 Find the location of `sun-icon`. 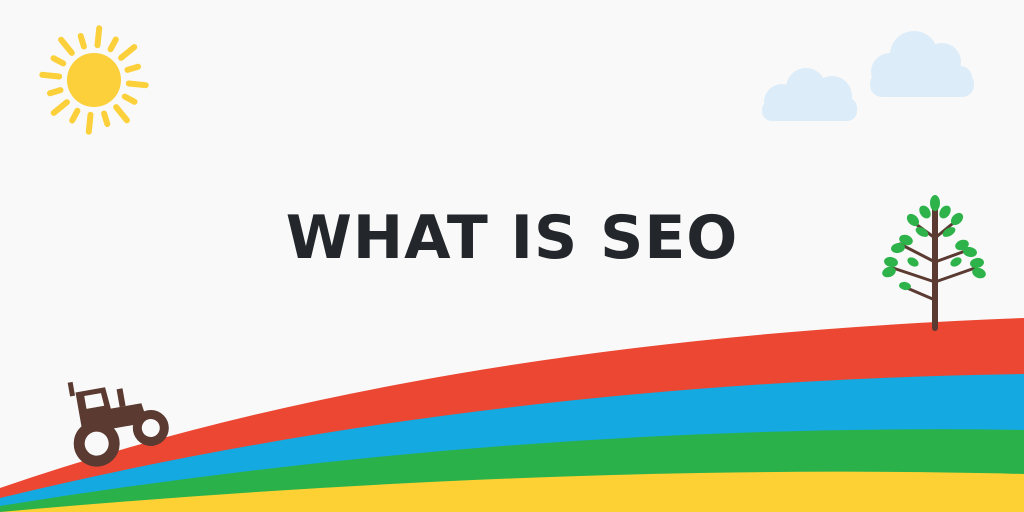

sun-icon is located at coordinates (94, 80).